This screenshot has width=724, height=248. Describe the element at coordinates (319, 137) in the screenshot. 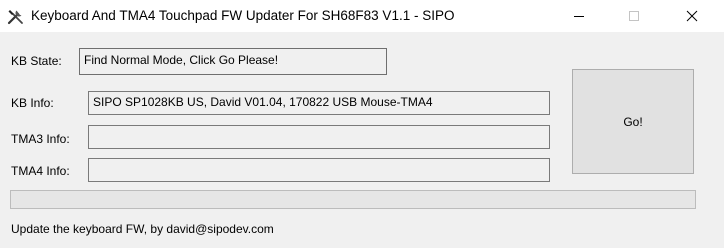

I see `tma3-info-field` at that location.